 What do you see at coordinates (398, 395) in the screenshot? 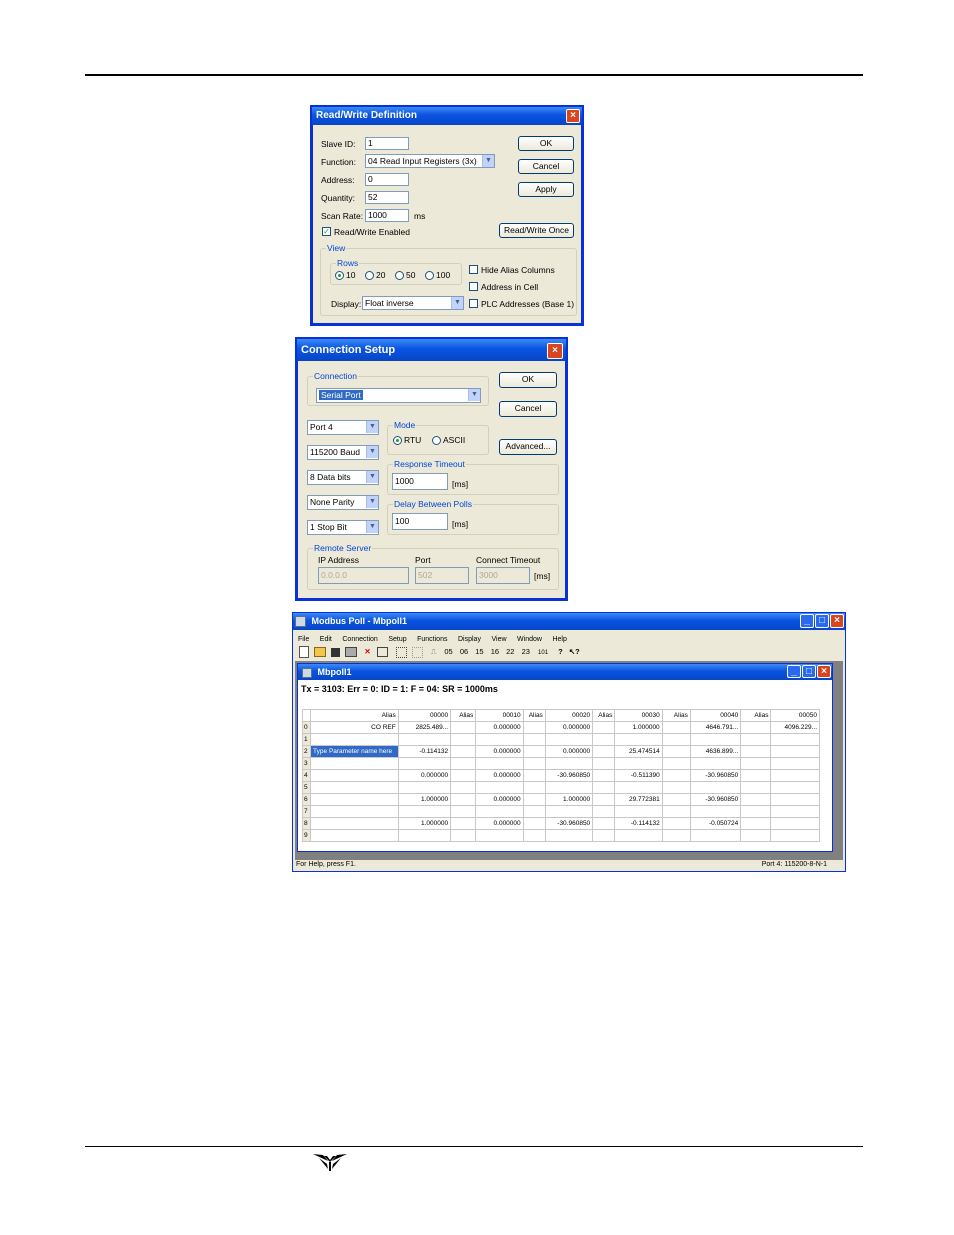
I see `connection-select: Serial Port ▼` at bounding box center [398, 395].